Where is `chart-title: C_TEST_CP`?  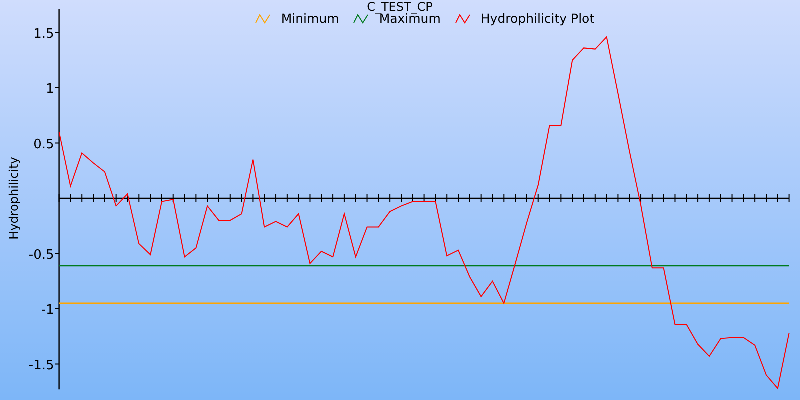
chart-title: C_TEST_CP is located at coordinates (400, 7).